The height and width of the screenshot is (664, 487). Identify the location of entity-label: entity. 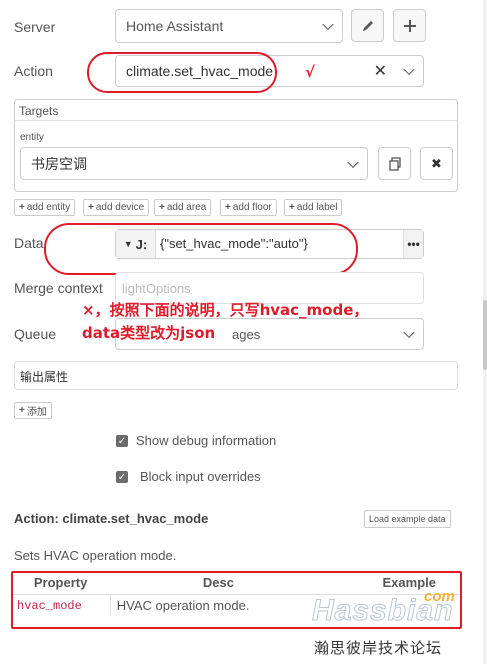
(32, 137).